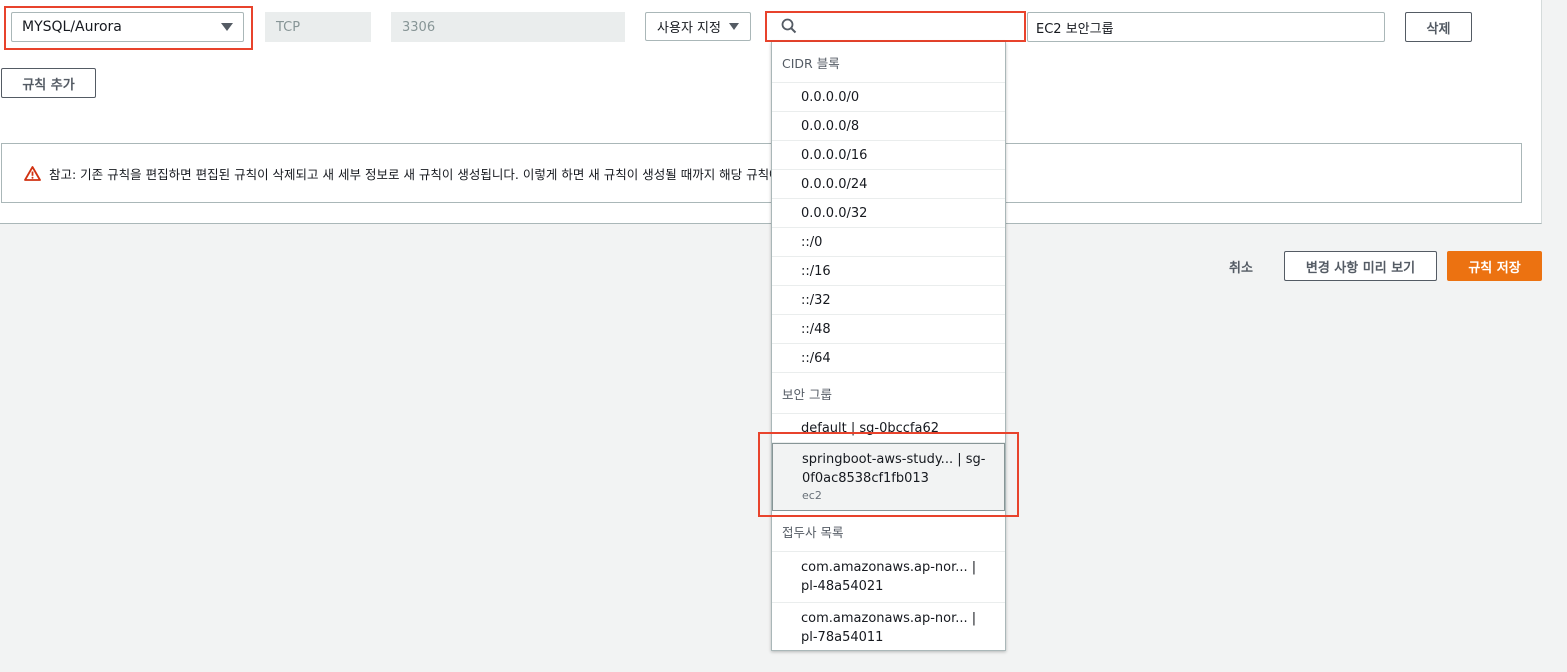  I want to click on cidr-option: 0.0.0.0/32, so click(888, 213).